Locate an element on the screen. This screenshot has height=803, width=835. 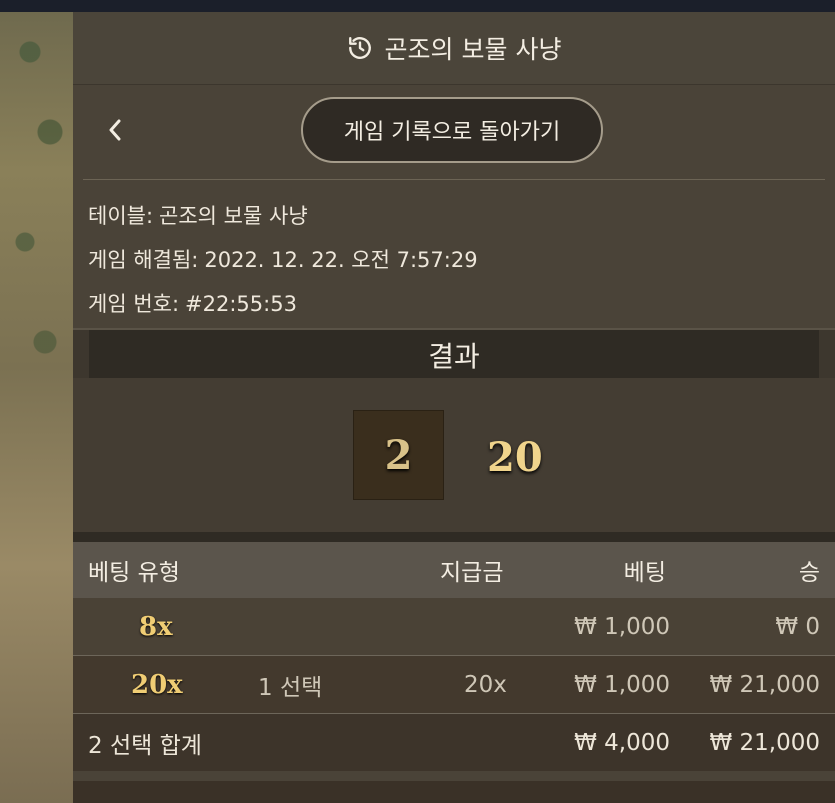
info-value: #22:55:53 is located at coordinates (241, 304).